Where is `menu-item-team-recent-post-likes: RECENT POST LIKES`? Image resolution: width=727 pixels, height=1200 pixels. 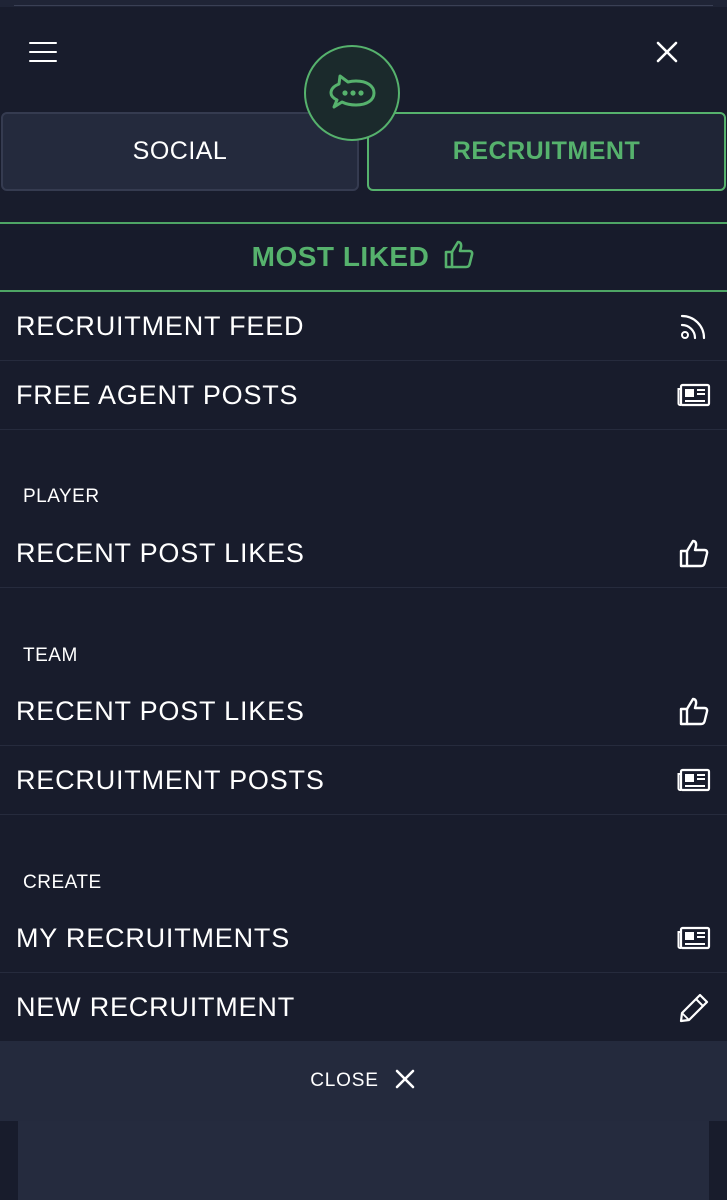
menu-item-team-recent-post-likes: RECENT POST LIKES is located at coordinates (363, 711).